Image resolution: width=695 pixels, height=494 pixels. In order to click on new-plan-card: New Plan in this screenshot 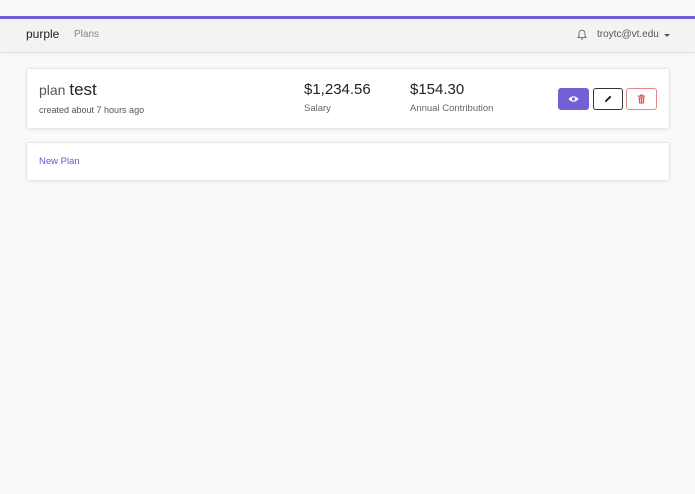, I will do `click(348, 161)`.